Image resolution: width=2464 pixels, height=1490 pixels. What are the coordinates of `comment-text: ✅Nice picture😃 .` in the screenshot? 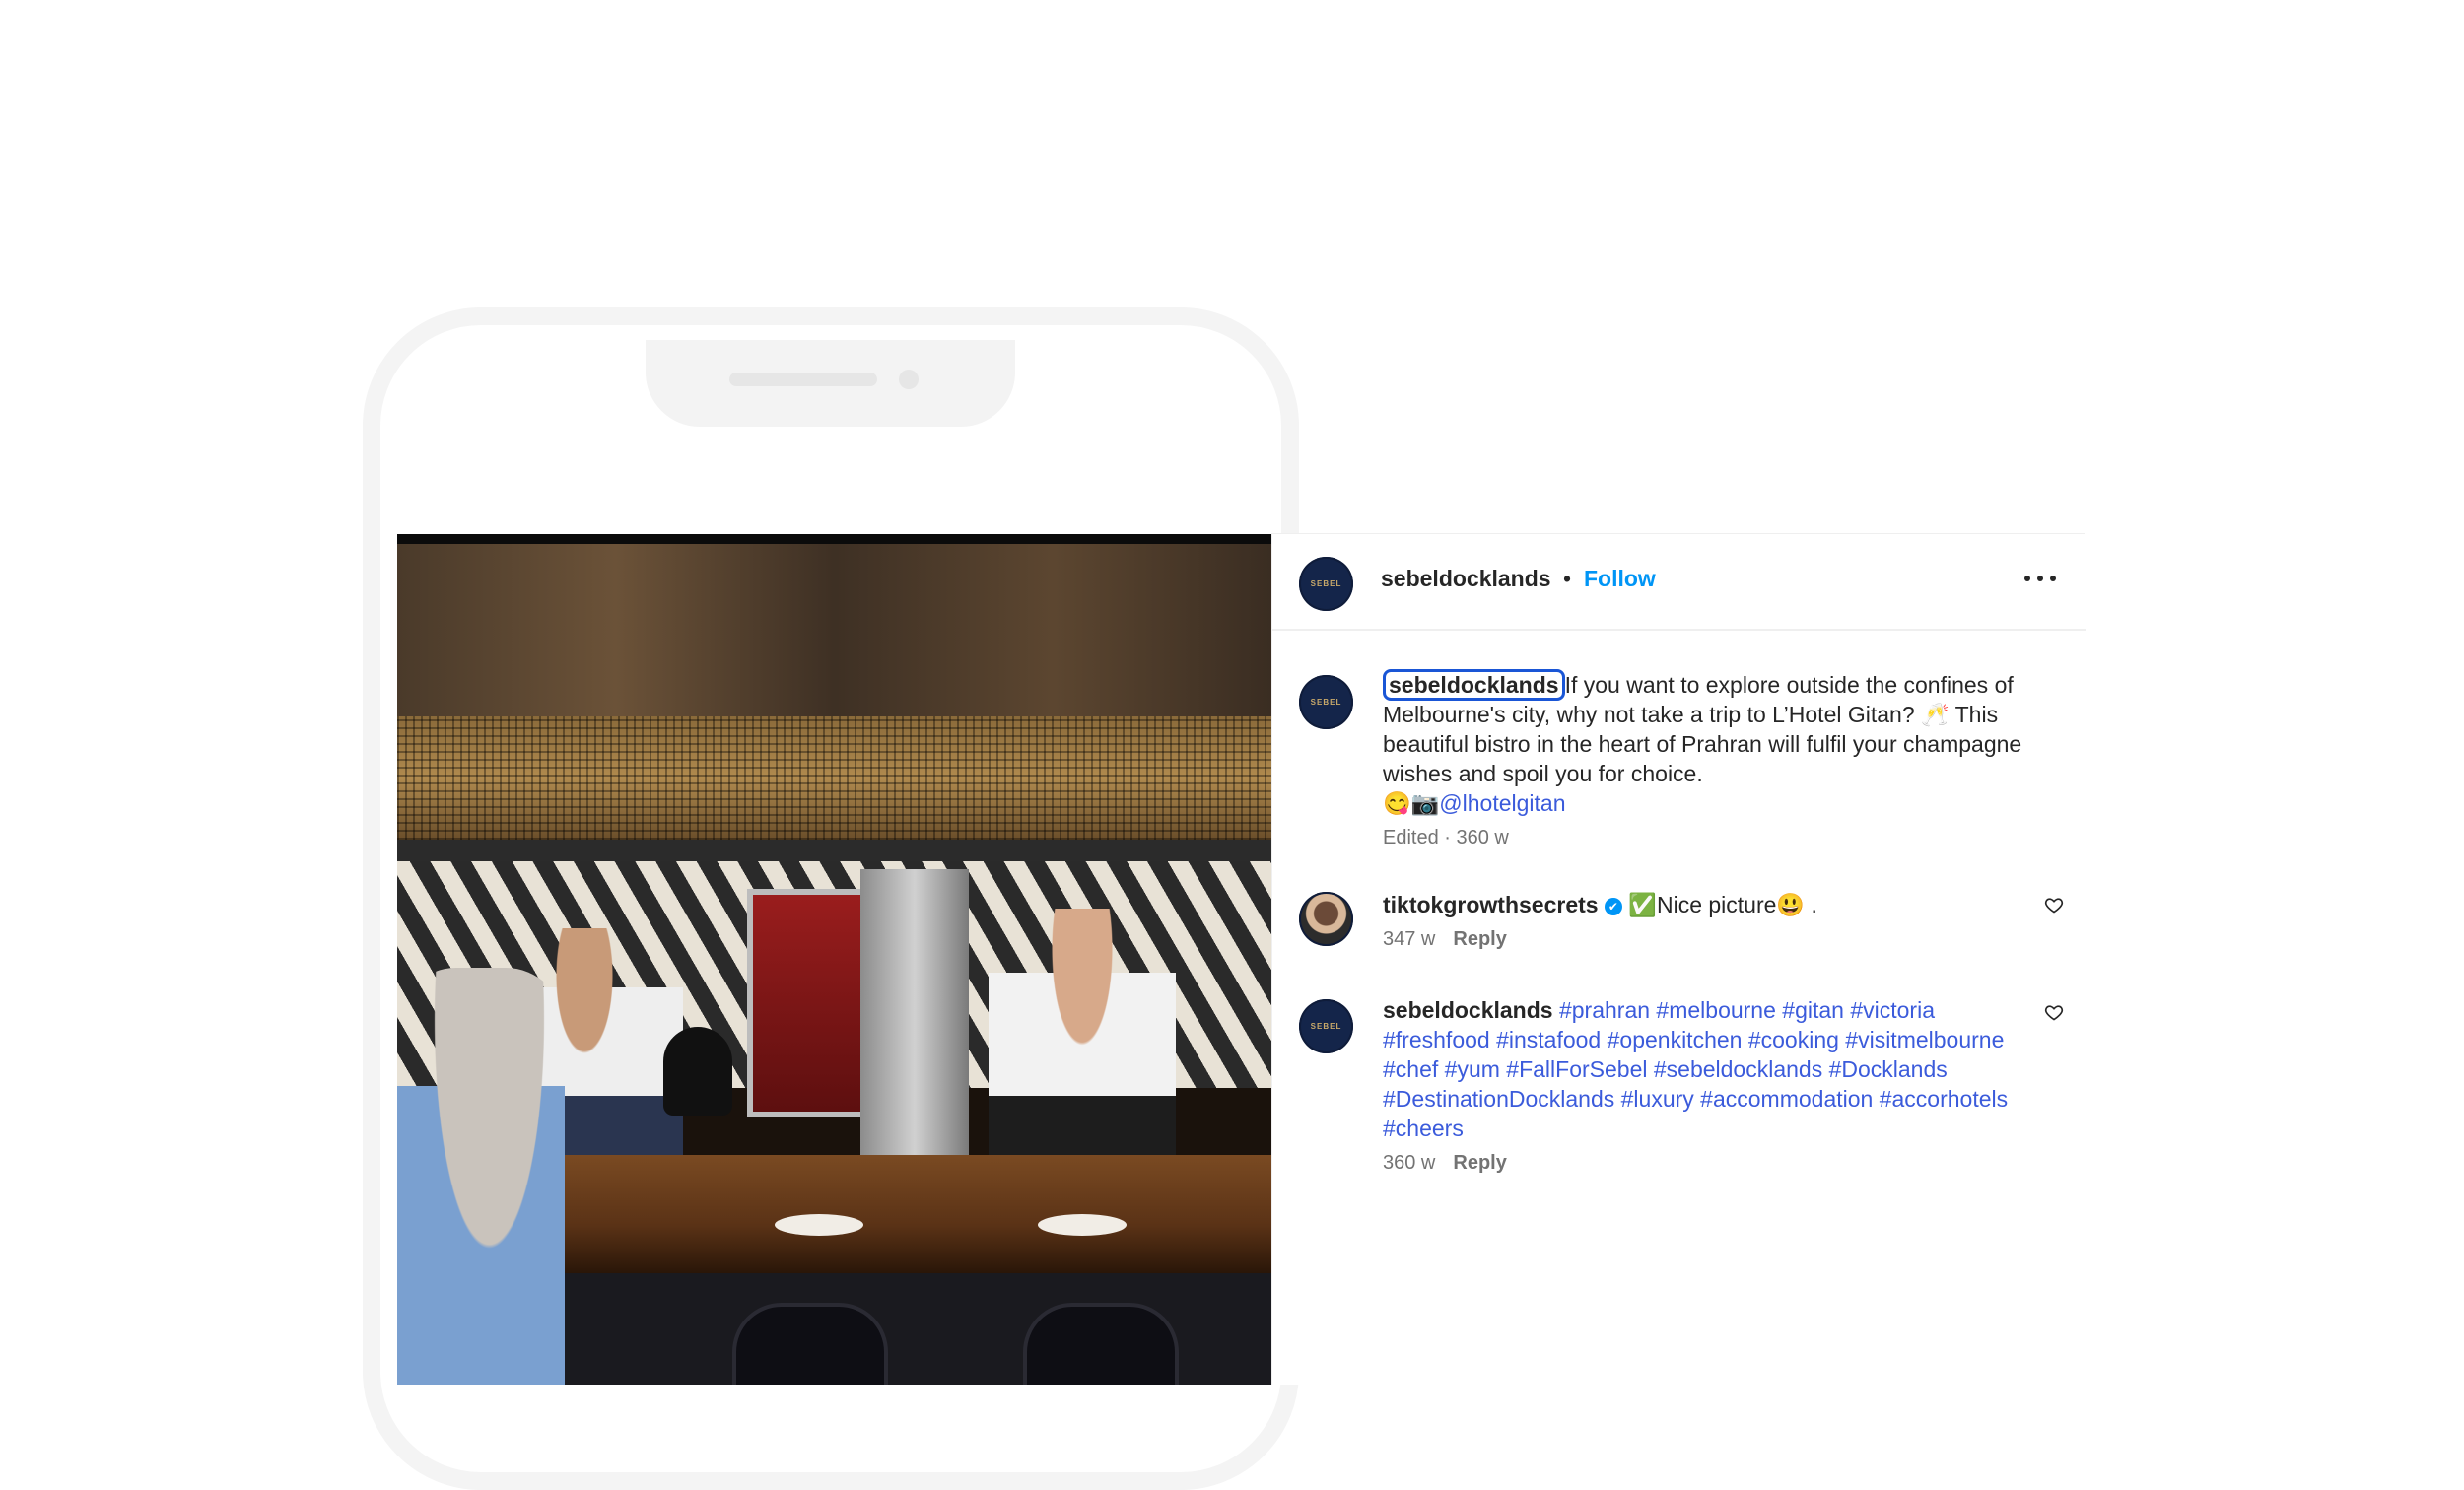 It's located at (1722, 904).